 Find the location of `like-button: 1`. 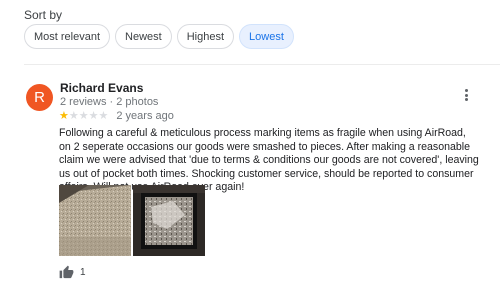

like-button: 1 is located at coordinates (72, 272).